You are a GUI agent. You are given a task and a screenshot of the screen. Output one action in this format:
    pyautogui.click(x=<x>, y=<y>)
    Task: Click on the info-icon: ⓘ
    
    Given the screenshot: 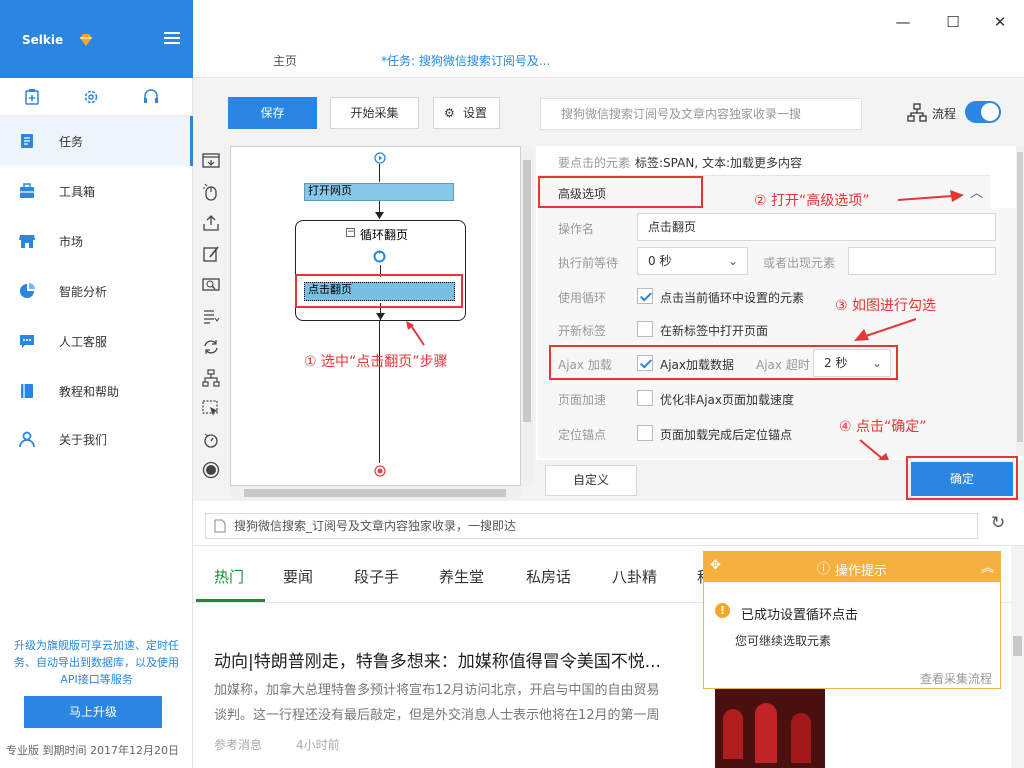 What is the action you would take?
    pyautogui.click(x=824, y=569)
    